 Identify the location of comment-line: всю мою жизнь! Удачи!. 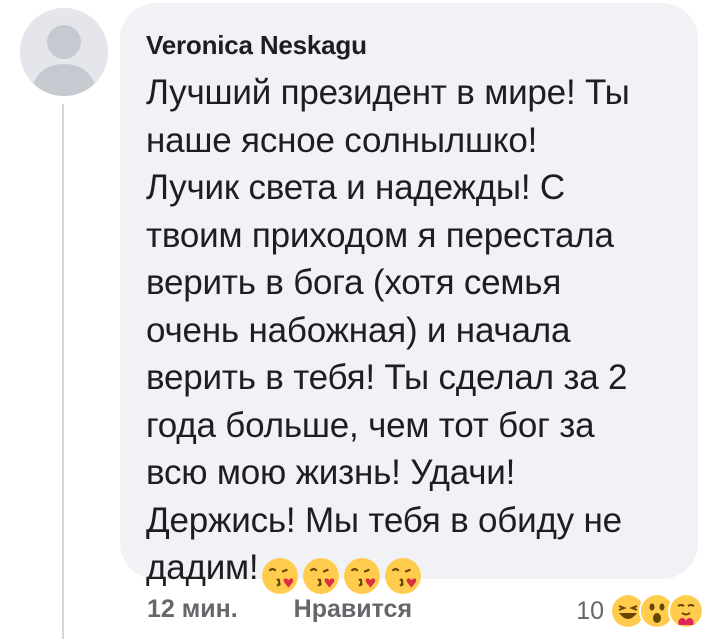
(331, 472).